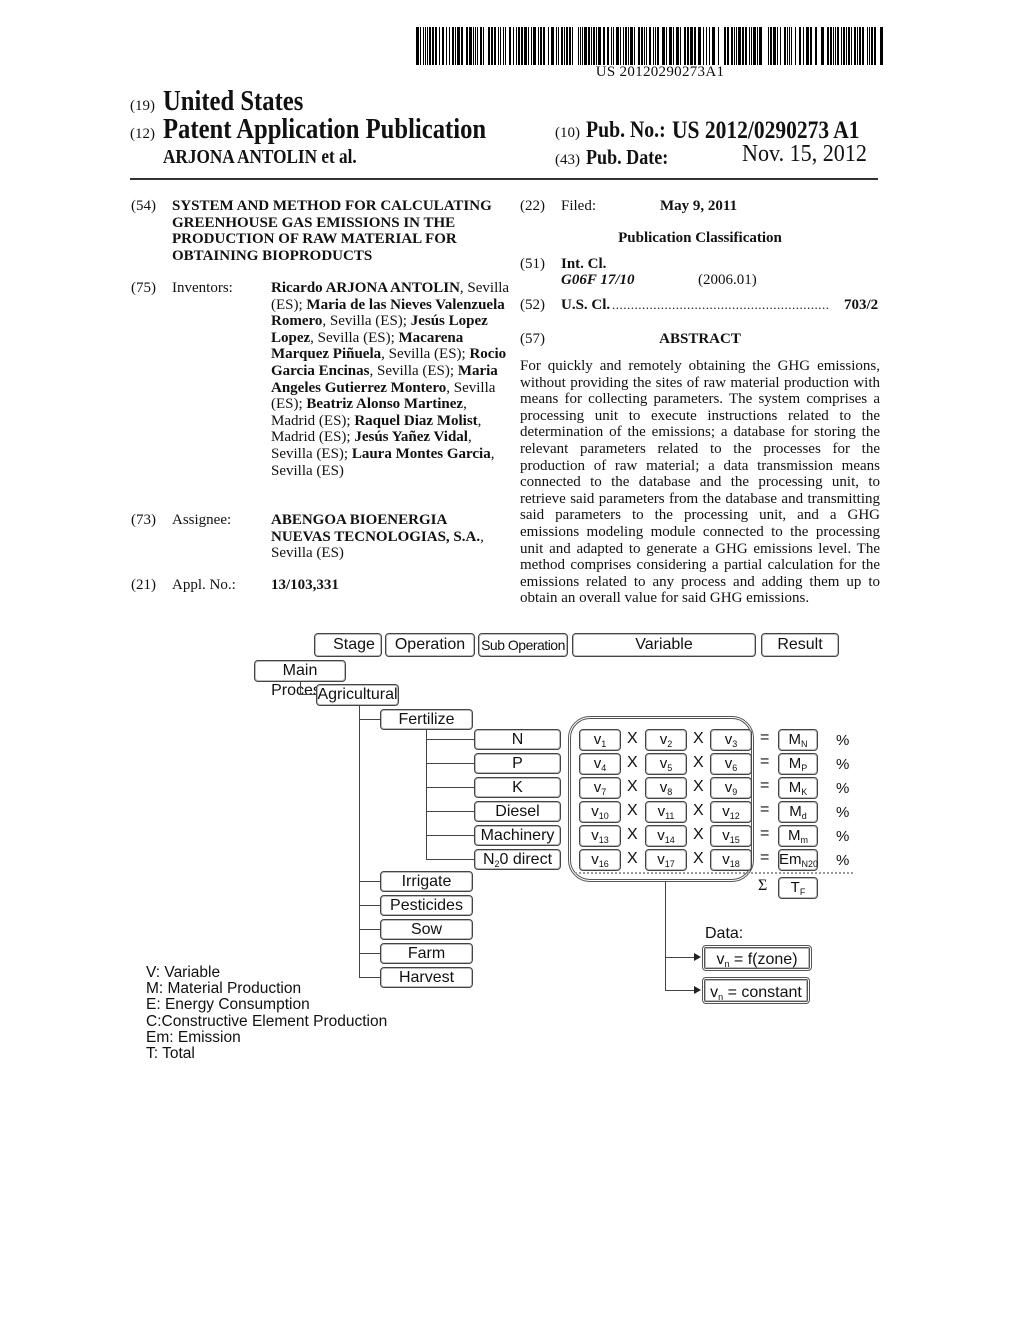  Describe the element at coordinates (790, 859) in the screenshot. I see `result-symbol: Em` at that location.